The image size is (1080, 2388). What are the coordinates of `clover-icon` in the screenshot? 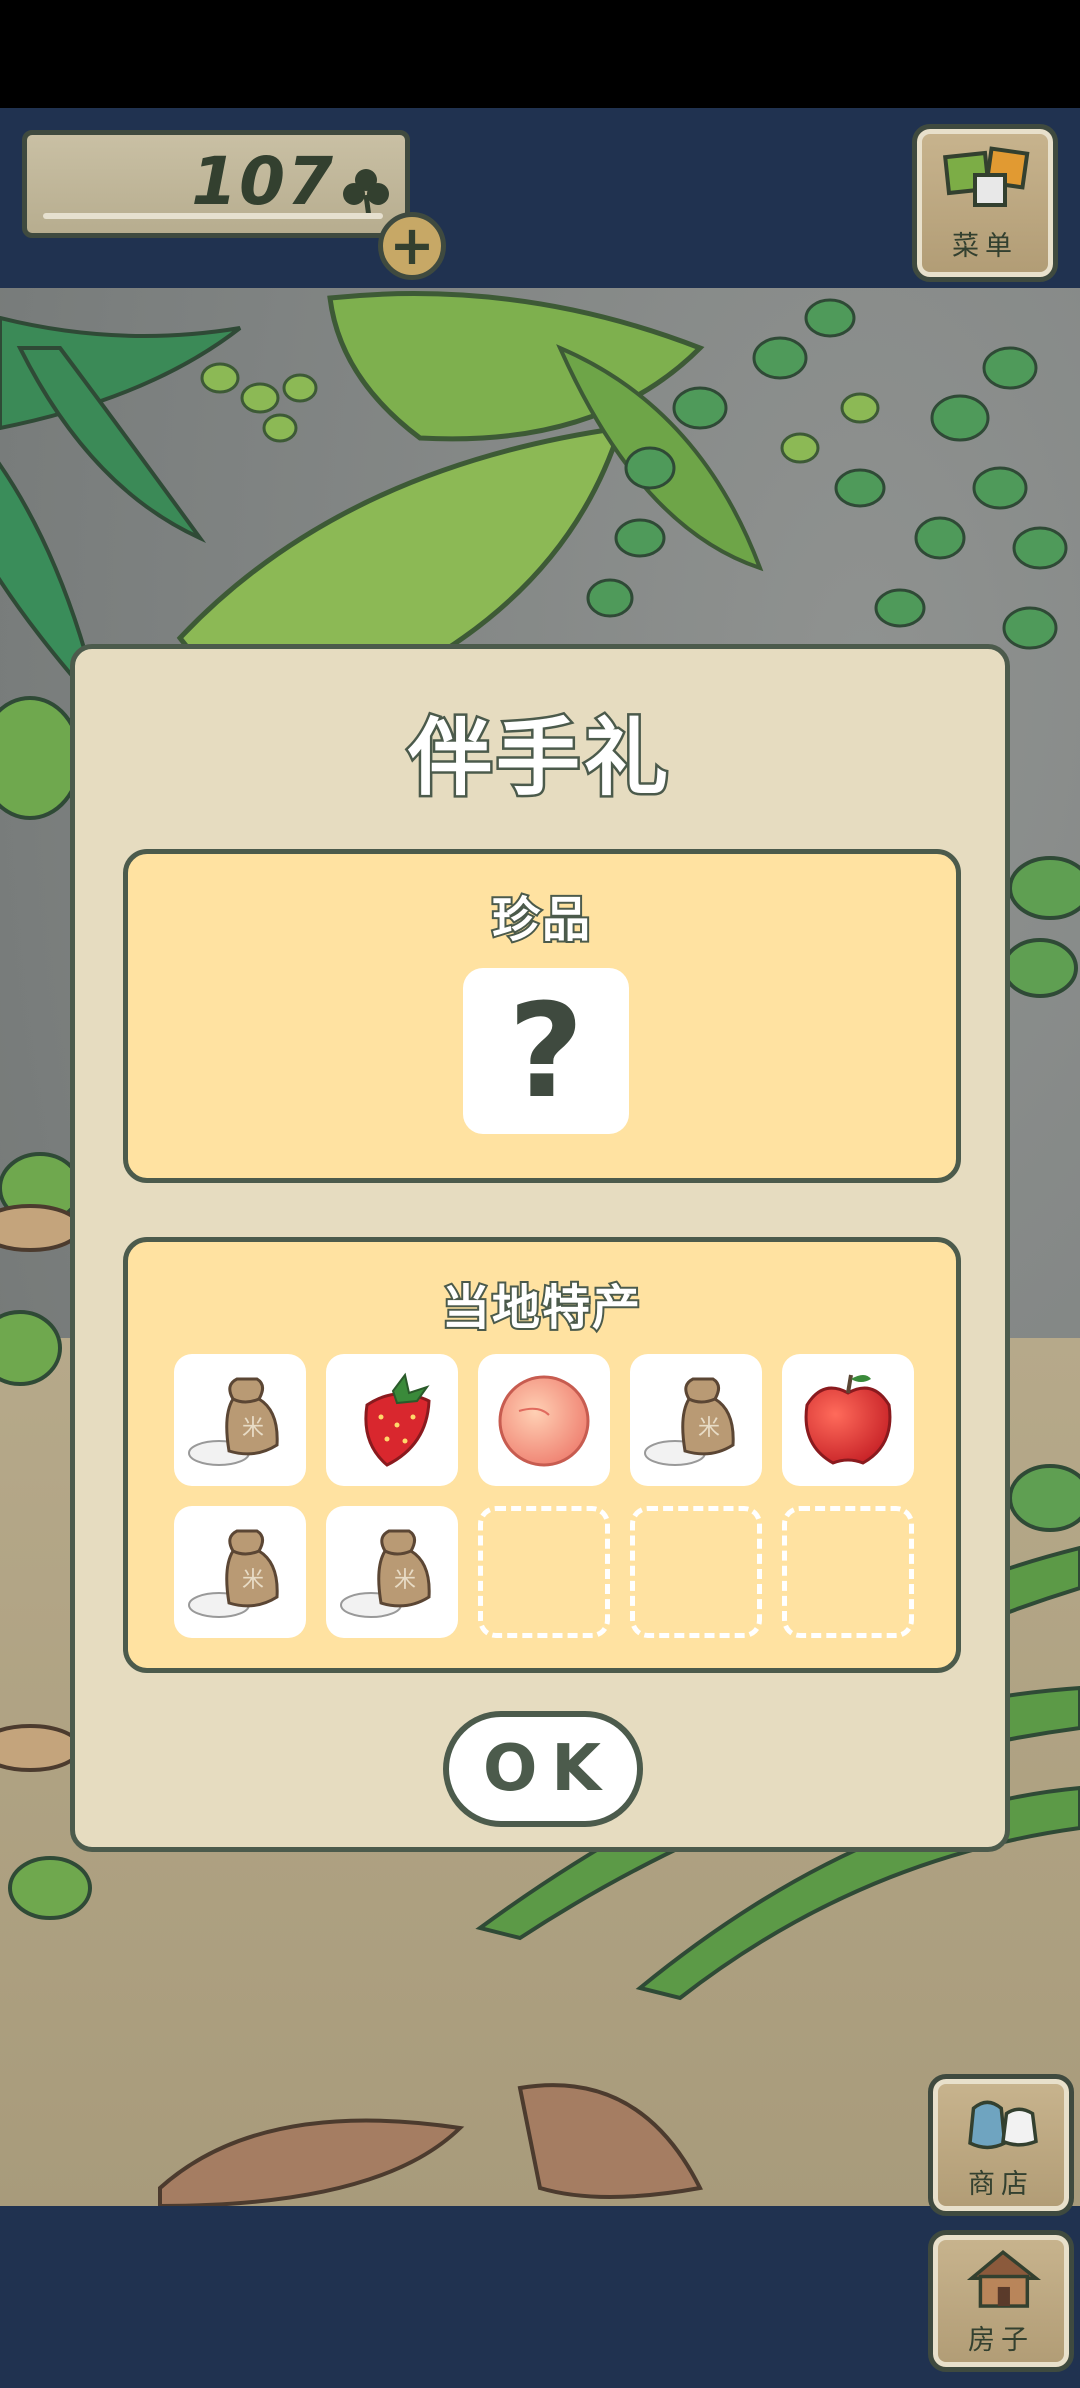 It's located at (366, 193).